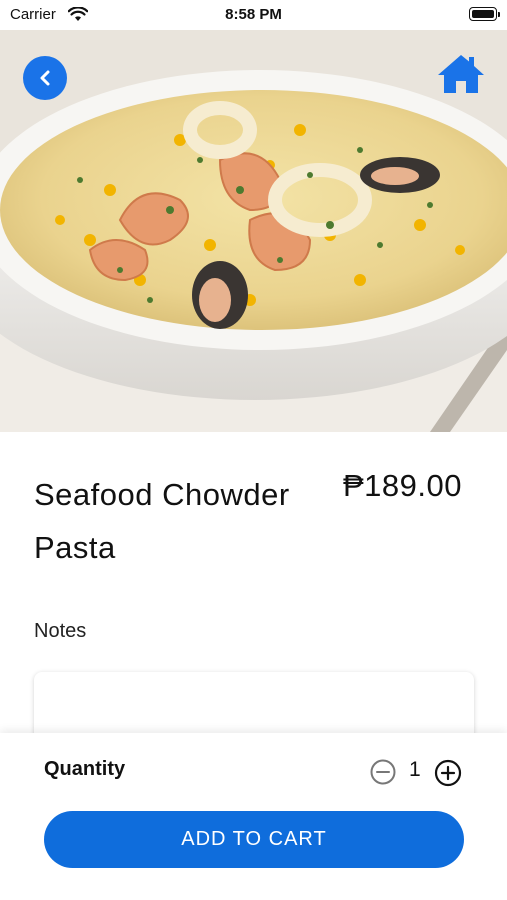 This screenshot has width=507, height=900. I want to click on quantity-label: Quantity, so click(85, 769).